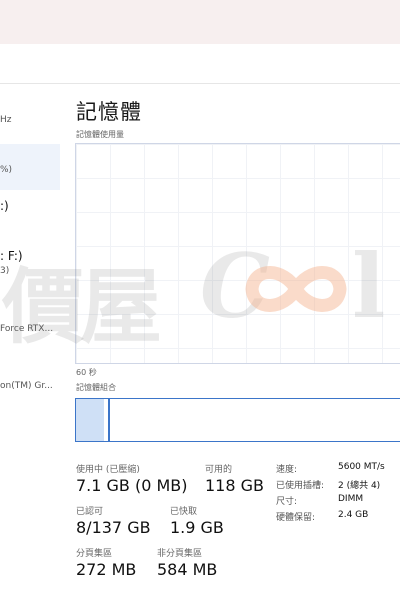 Image resolution: width=400 pixels, height=600 pixels. What do you see at coordinates (106, 569) in the screenshot?
I see `paged-pool-value: 272 MB` at bounding box center [106, 569].